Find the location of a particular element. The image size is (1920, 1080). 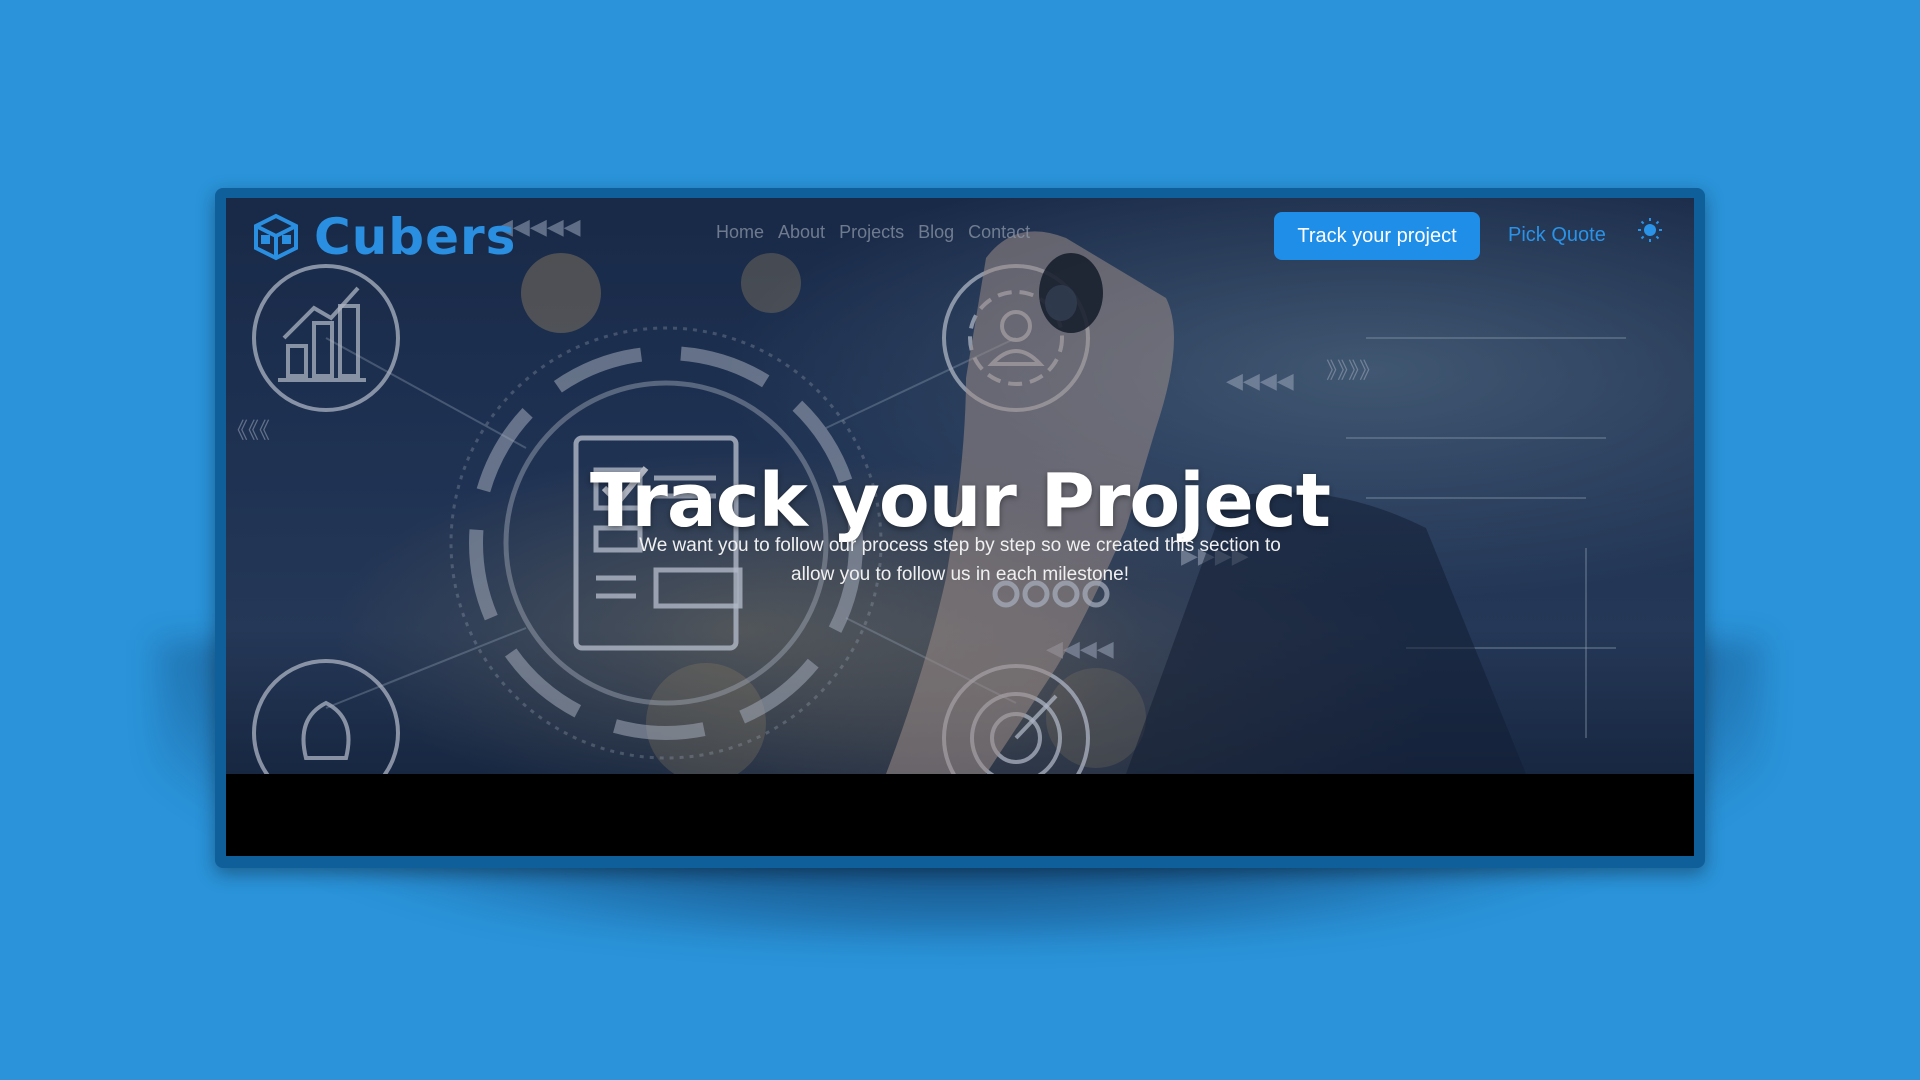

nav-home: Home is located at coordinates (740, 232).